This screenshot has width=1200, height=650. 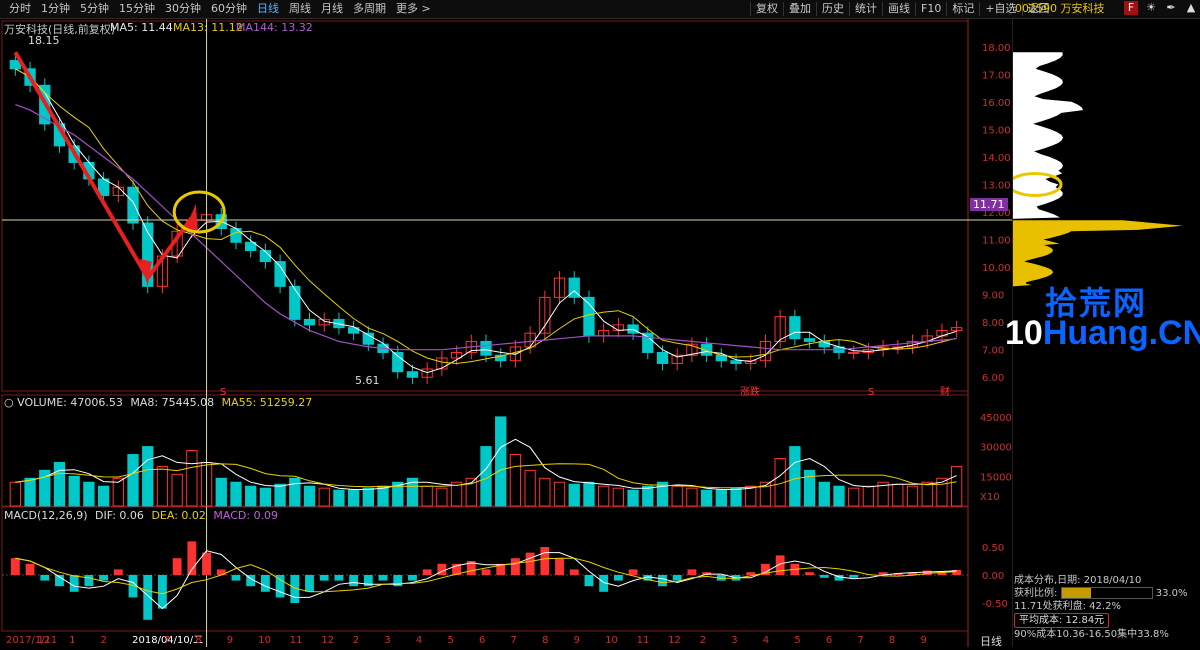 What do you see at coordinates (923, 640) in the screenshot?
I see `x-label-29: 9` at bounding box center [923, 640].